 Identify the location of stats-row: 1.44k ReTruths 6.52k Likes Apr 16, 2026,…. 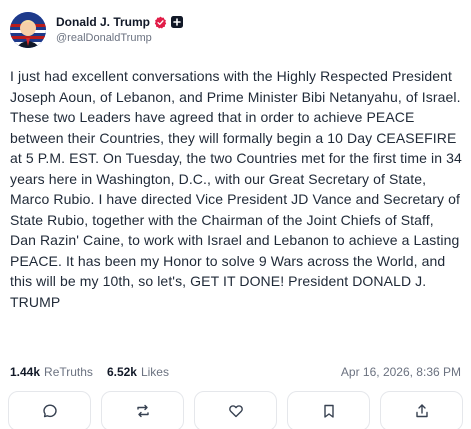
(235, 372).